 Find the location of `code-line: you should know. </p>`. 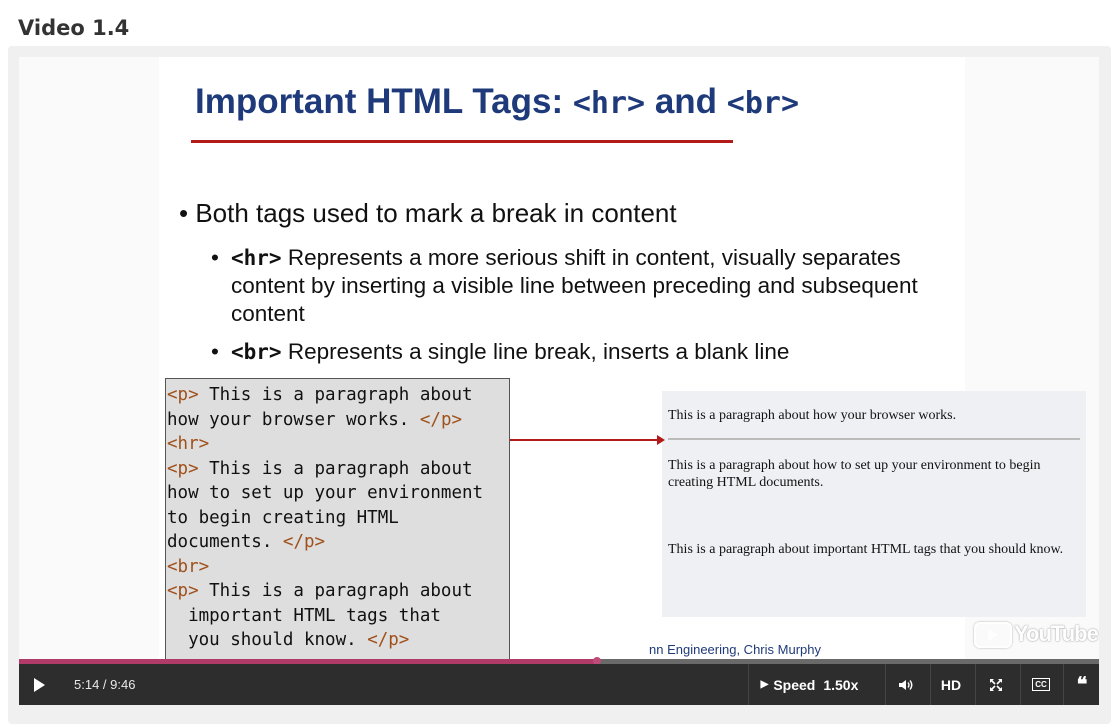

code-line: you should know. </p> is located at coordinates (338, 640).